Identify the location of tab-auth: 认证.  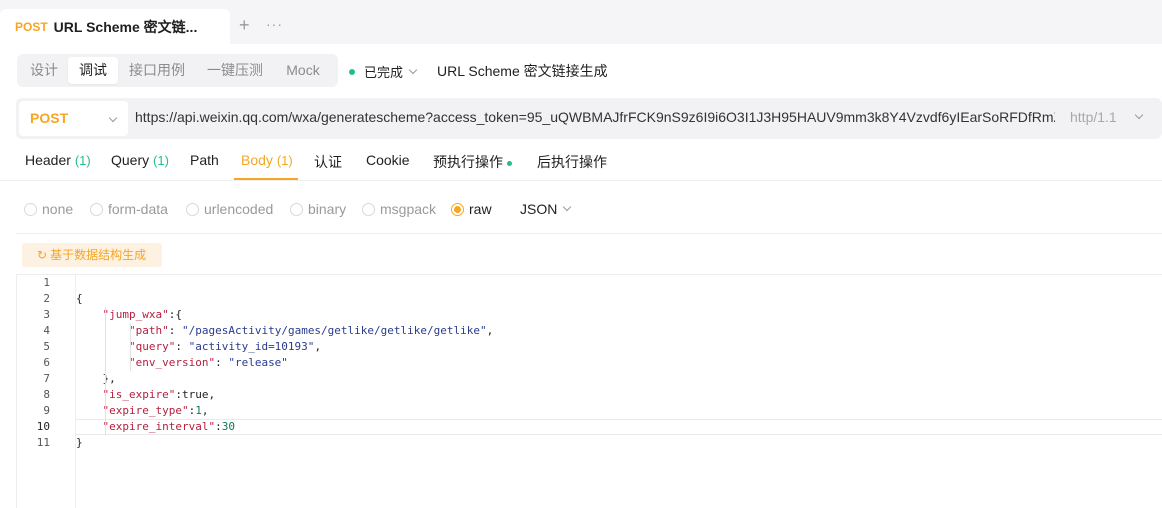
(328, 162).